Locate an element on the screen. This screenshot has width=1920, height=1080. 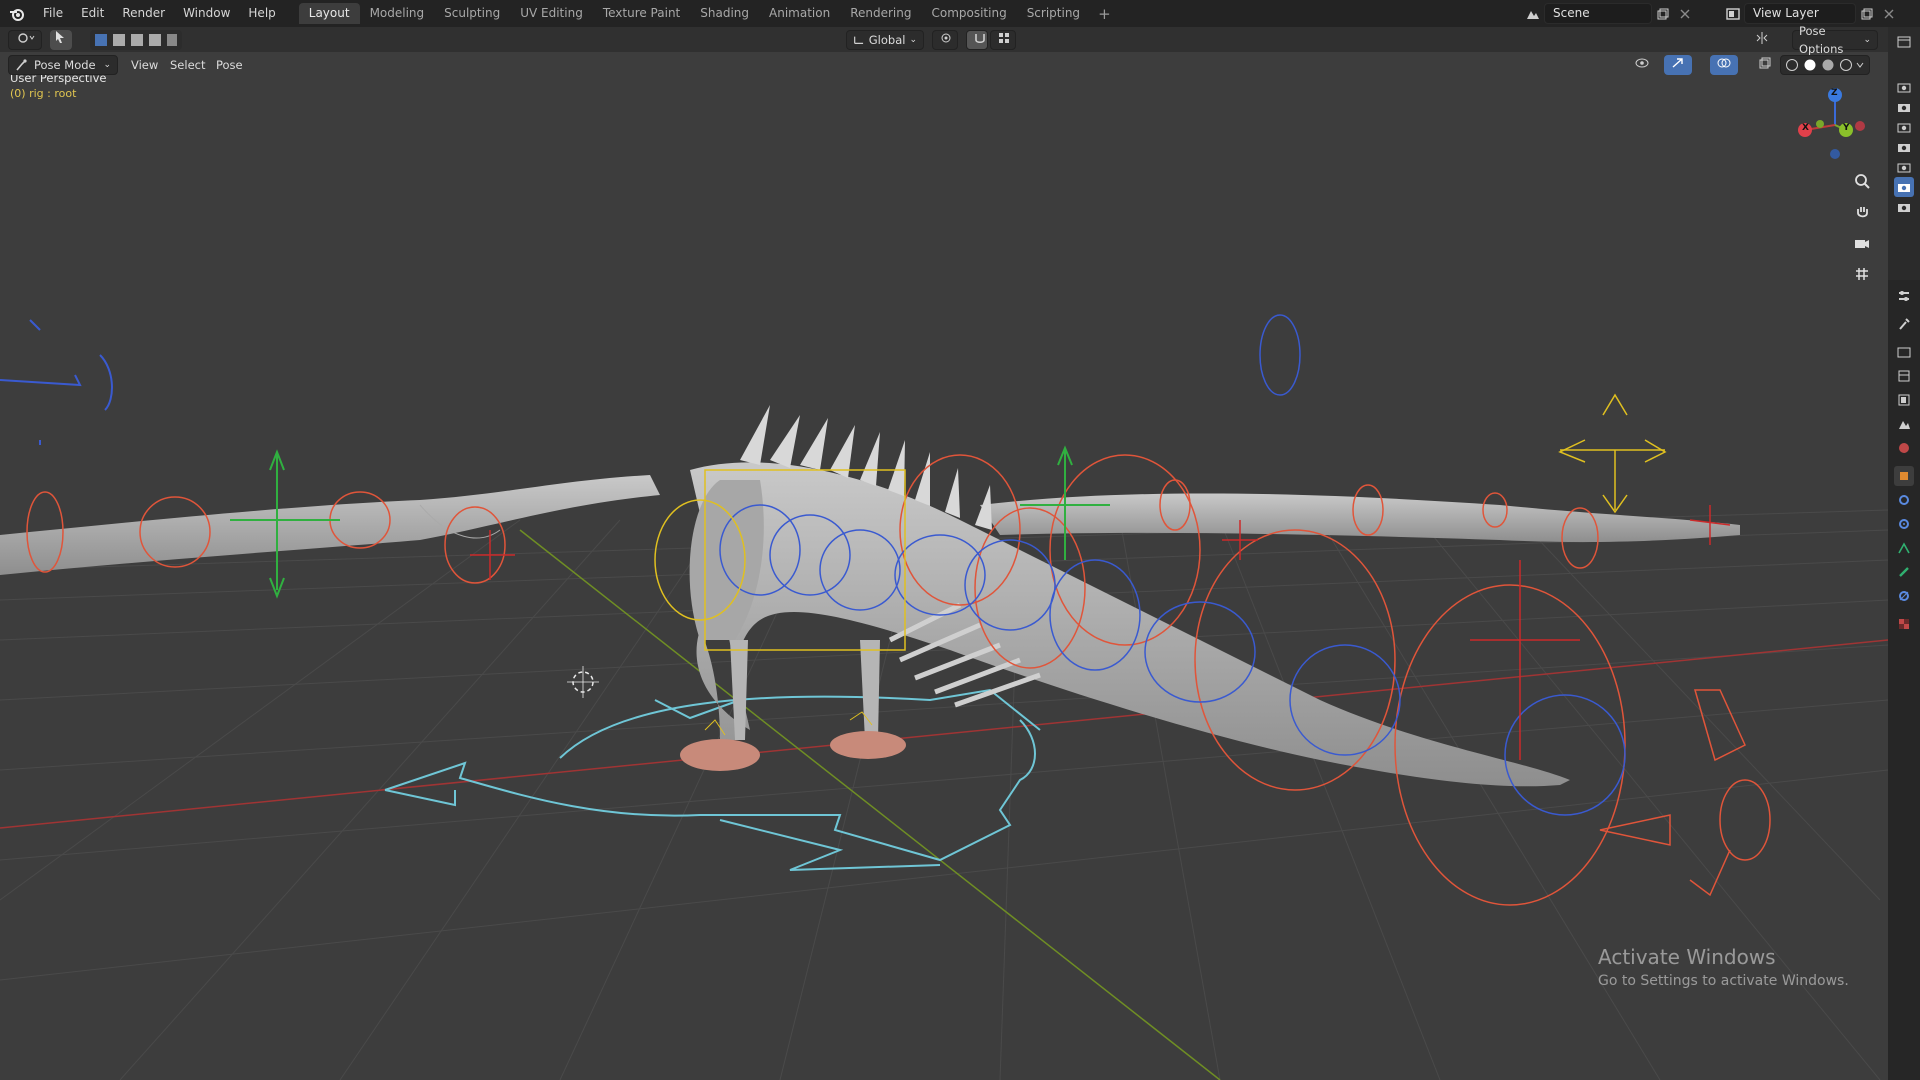
offscreen-controls is located at coordinates (56, 382).